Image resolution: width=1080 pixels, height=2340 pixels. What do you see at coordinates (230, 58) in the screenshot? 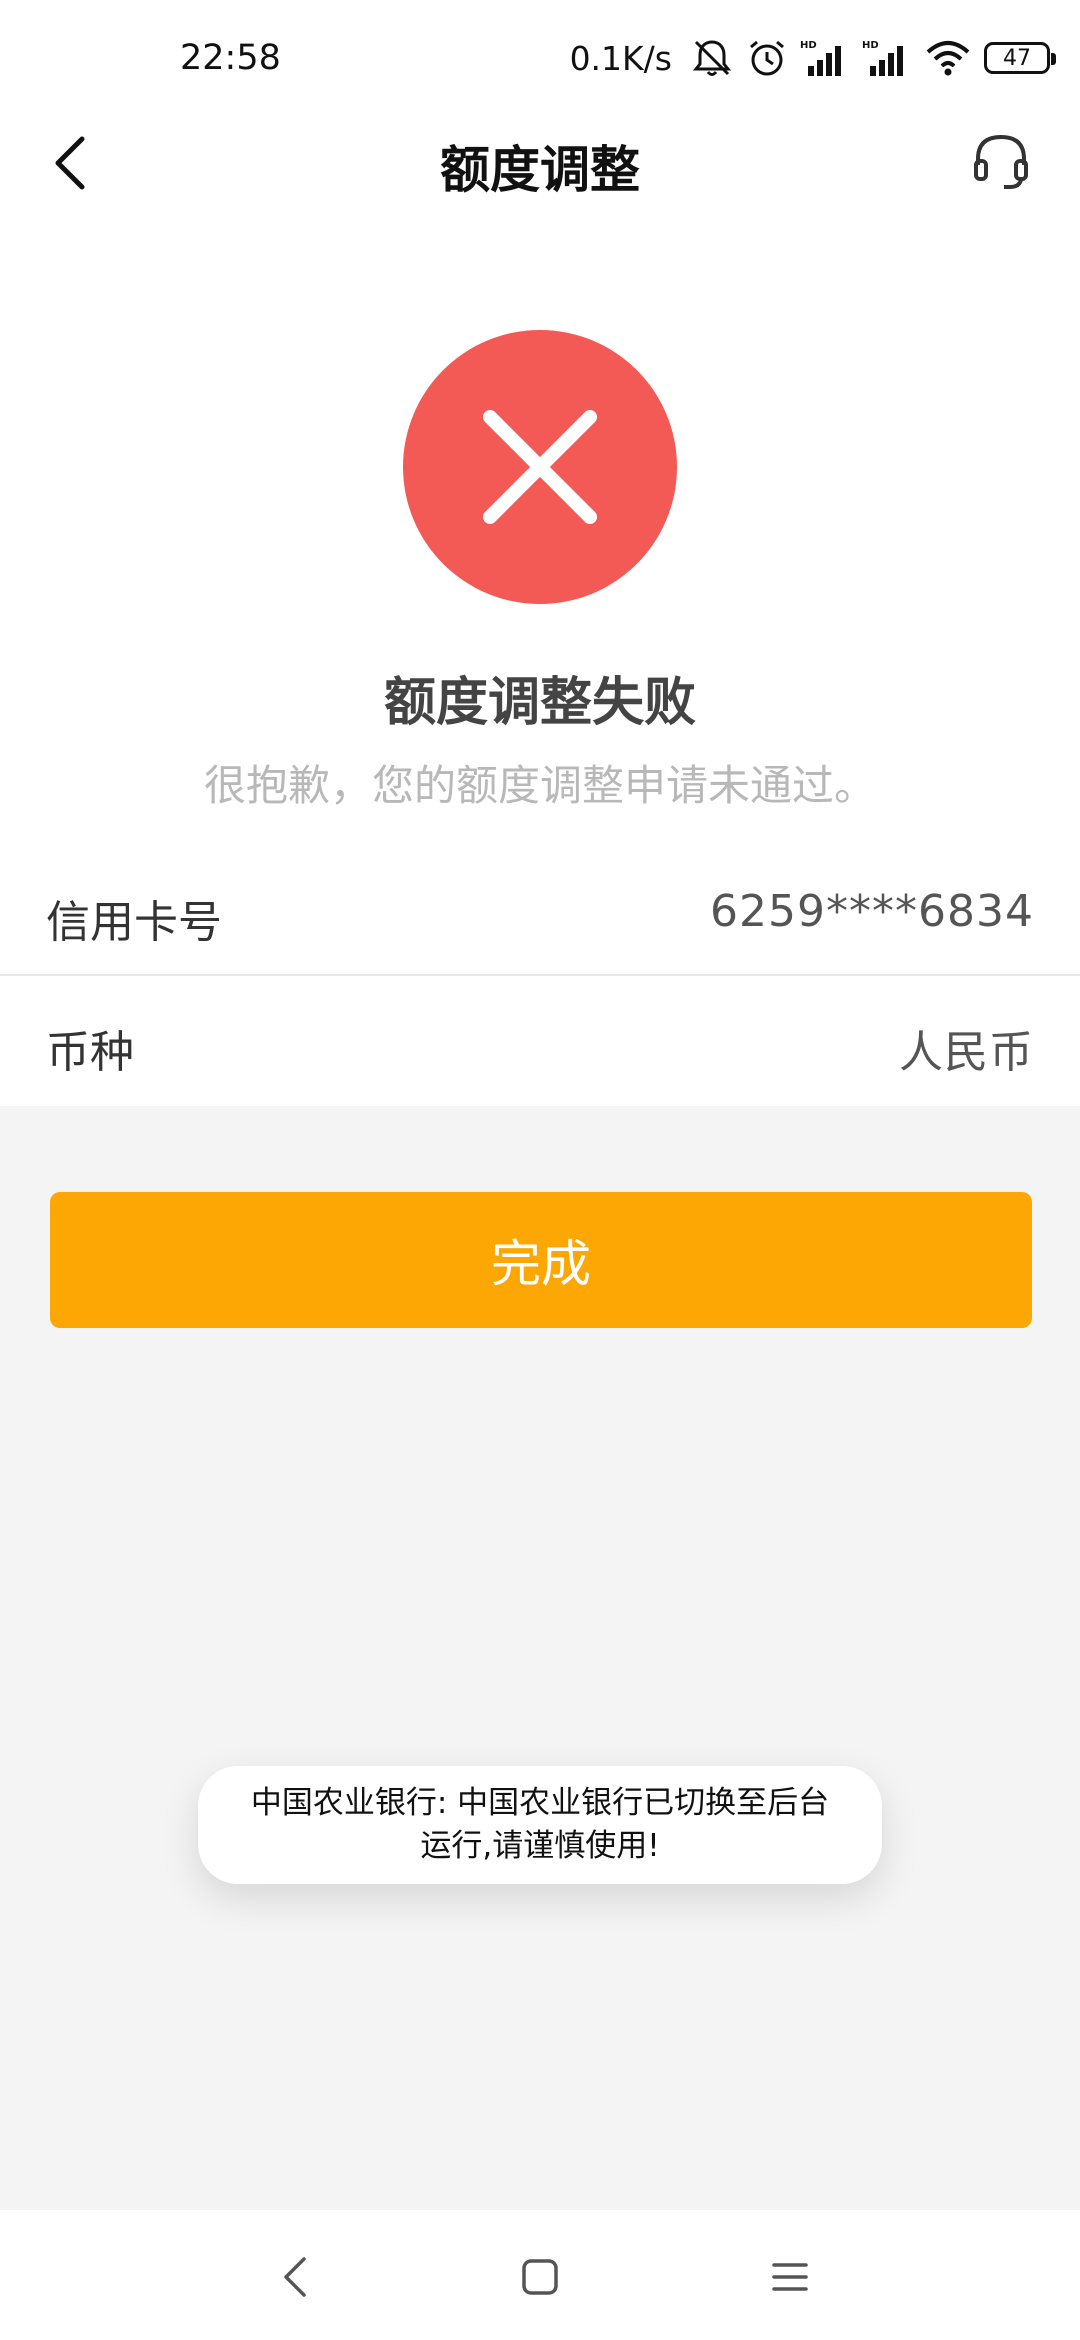
I see `status-time: 22:58` at bounding box center [230, 58].